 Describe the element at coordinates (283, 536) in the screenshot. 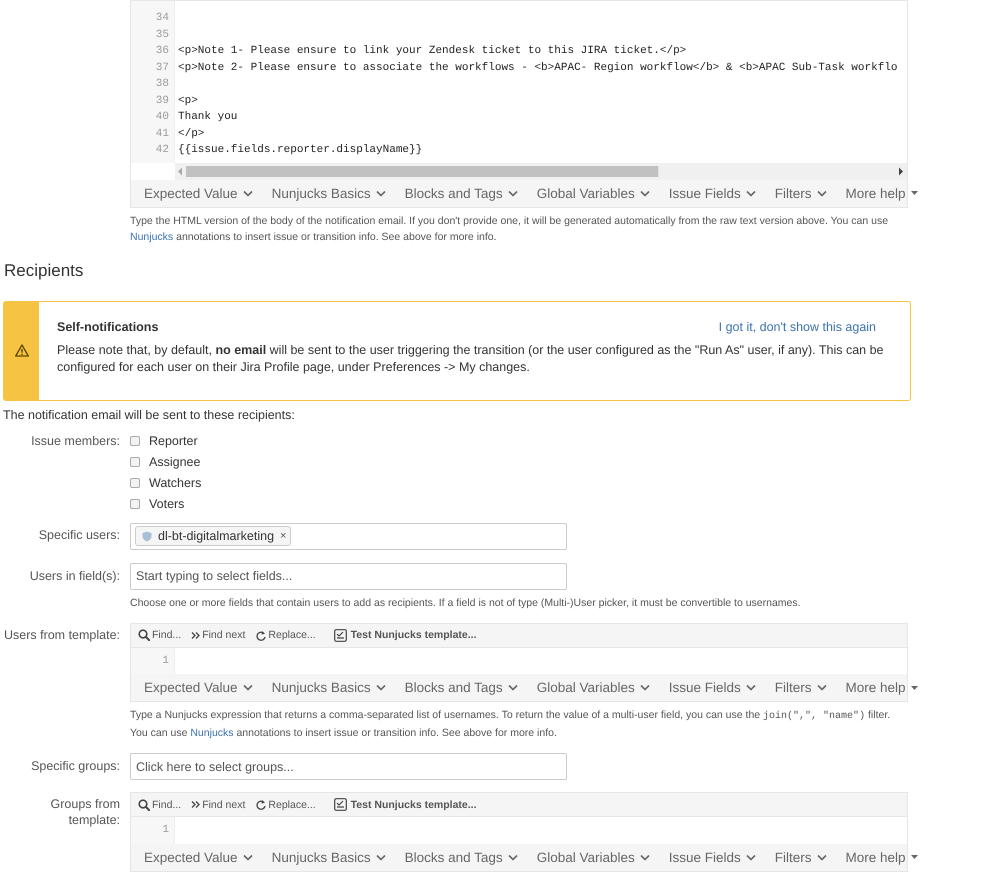

I see `remove-button: ×` at that location.